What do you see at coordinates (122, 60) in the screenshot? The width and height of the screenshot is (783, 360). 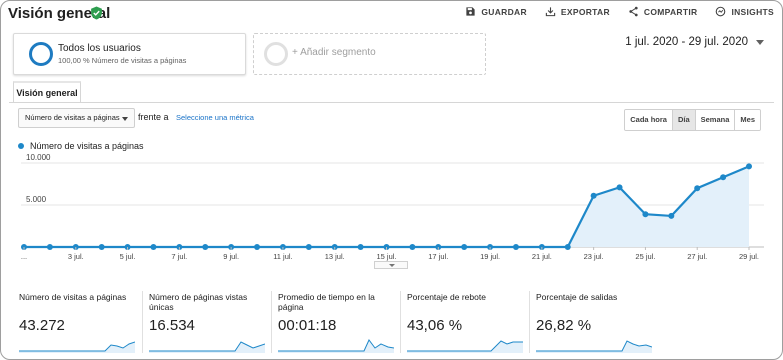 I see `segment-subtitle: 100,00 % Número de visitas a páginas` at bounding box center [122, 60].